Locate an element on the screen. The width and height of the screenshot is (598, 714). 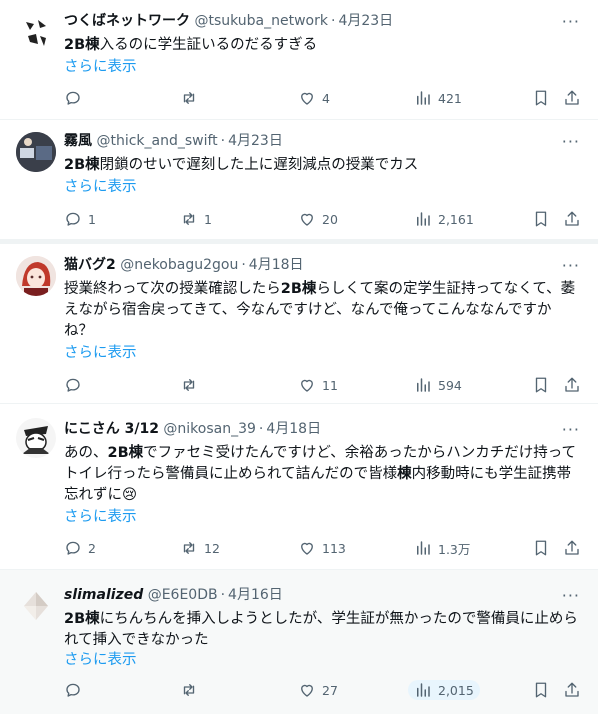
like-count: 11 is located at coordinates (330, 385).